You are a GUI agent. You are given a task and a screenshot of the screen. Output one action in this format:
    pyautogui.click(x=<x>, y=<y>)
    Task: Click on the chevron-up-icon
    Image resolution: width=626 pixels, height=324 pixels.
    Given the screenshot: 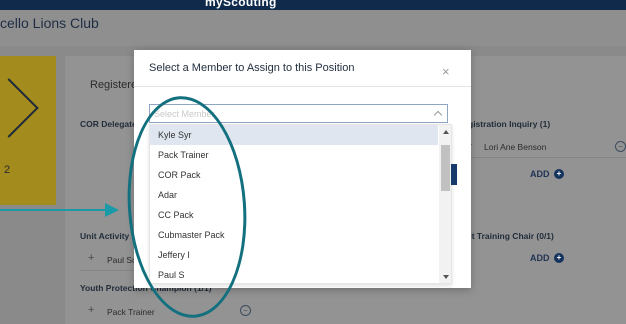 What is the action you would take?
    pyautogui.click(x=438, y=115)
    